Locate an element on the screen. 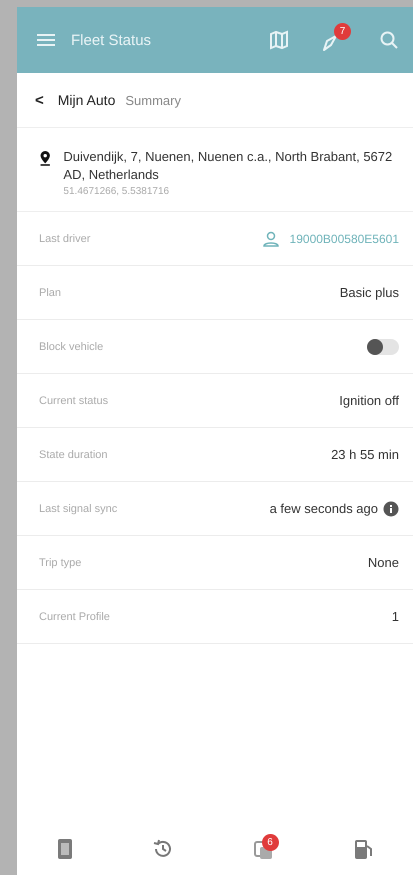 The image size is (413, 875). field-value: a few seconds ago is located at coordinates (324, 508).